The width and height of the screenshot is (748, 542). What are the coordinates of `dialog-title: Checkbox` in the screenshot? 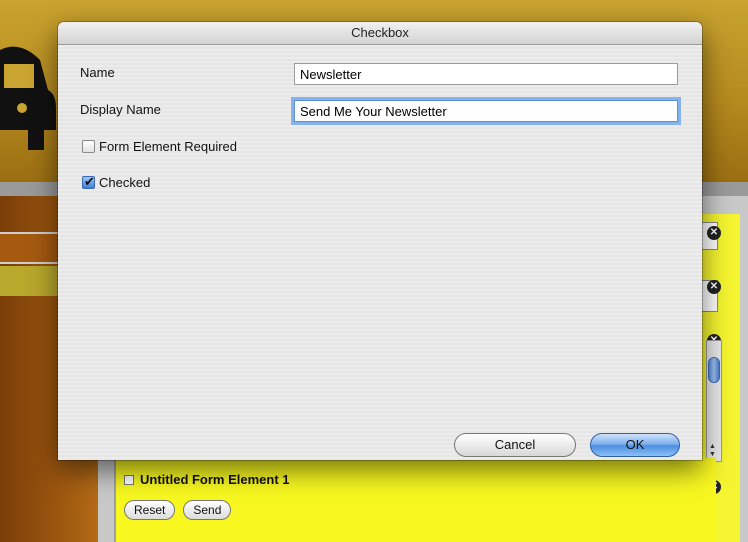 It's located at (380, 33).